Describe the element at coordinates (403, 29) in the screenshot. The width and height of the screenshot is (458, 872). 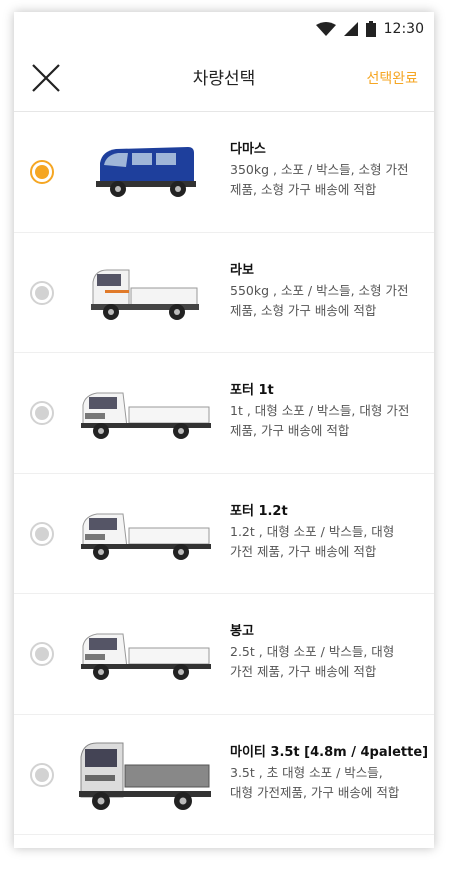
I see `status-time: 12:30` at that location.